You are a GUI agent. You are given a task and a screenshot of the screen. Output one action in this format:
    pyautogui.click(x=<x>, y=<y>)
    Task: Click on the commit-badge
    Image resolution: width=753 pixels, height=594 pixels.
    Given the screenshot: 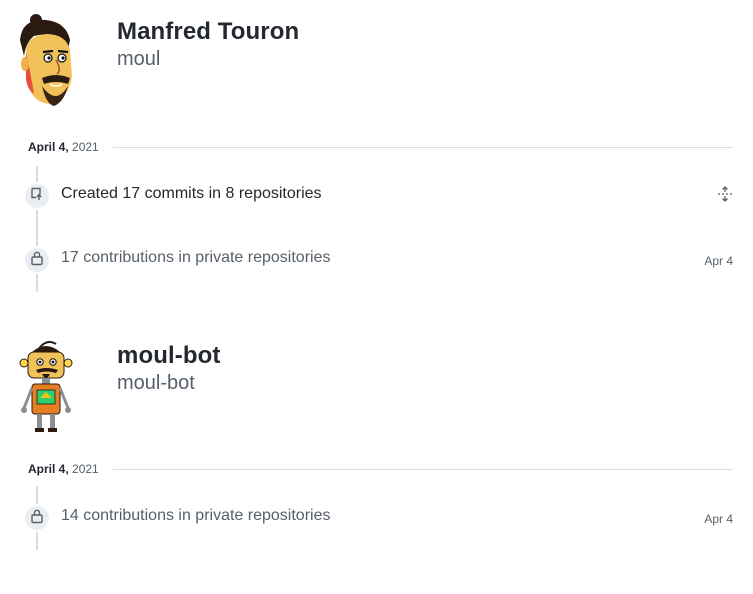 What is the action you would take?
    pyautogui.click(x=37, y=196)
    